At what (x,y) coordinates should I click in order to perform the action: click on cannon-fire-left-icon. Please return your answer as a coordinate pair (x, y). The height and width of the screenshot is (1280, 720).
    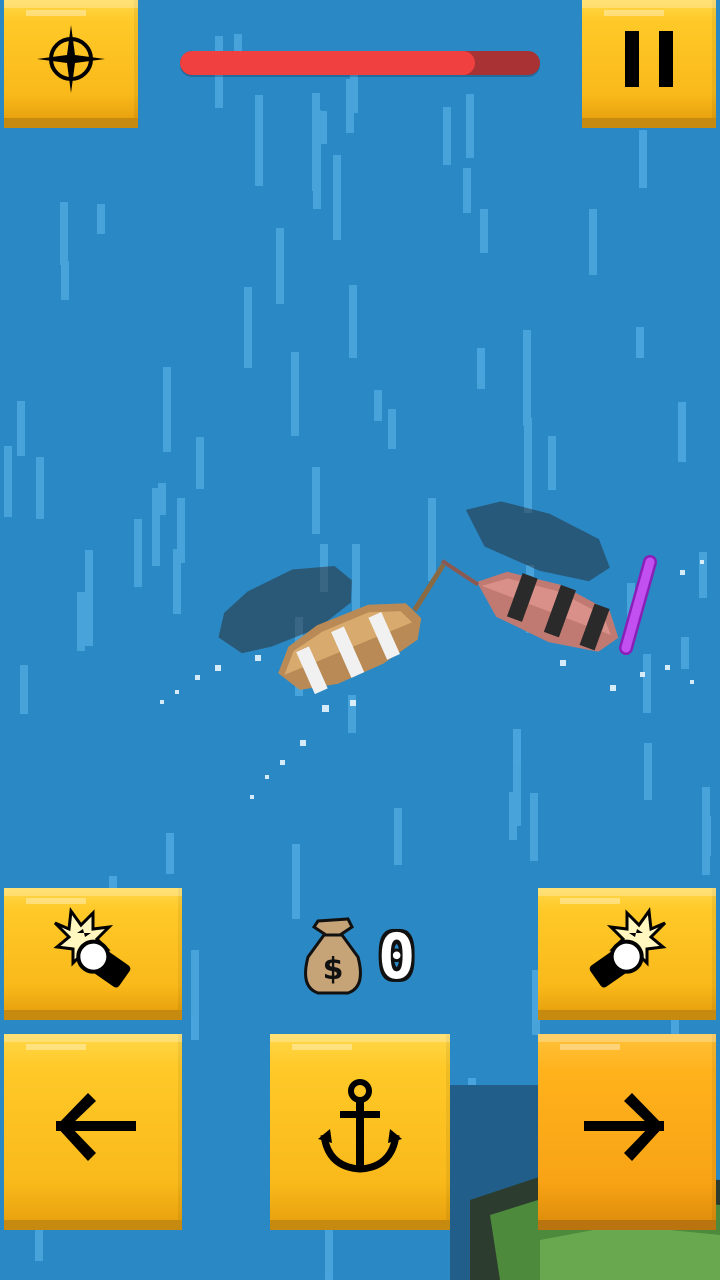
    Looking at the image, I should click on (93, 949).